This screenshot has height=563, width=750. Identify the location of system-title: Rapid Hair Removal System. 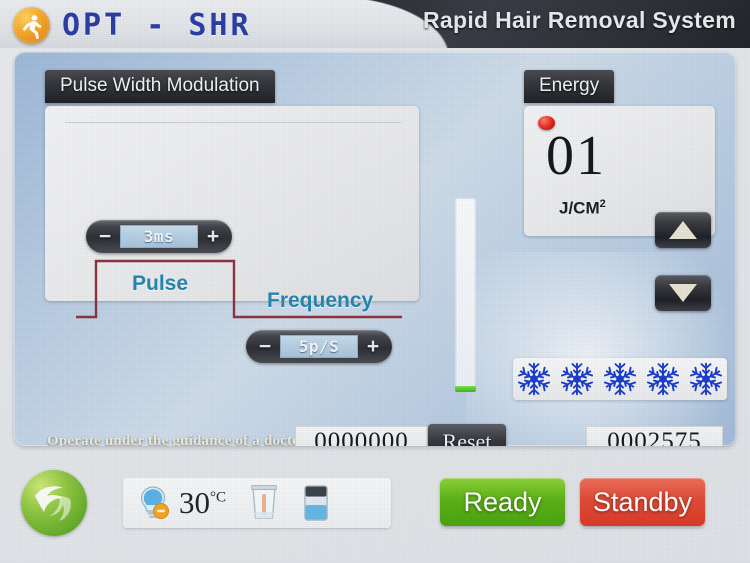
(579, 20).